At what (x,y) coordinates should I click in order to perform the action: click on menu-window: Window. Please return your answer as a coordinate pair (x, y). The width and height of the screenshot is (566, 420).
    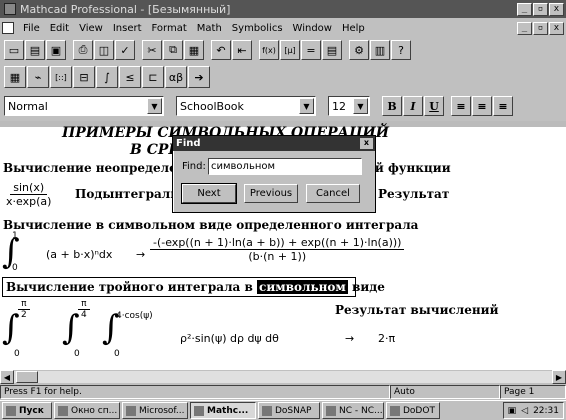
    Looking at the image, I should click on (312, 28).